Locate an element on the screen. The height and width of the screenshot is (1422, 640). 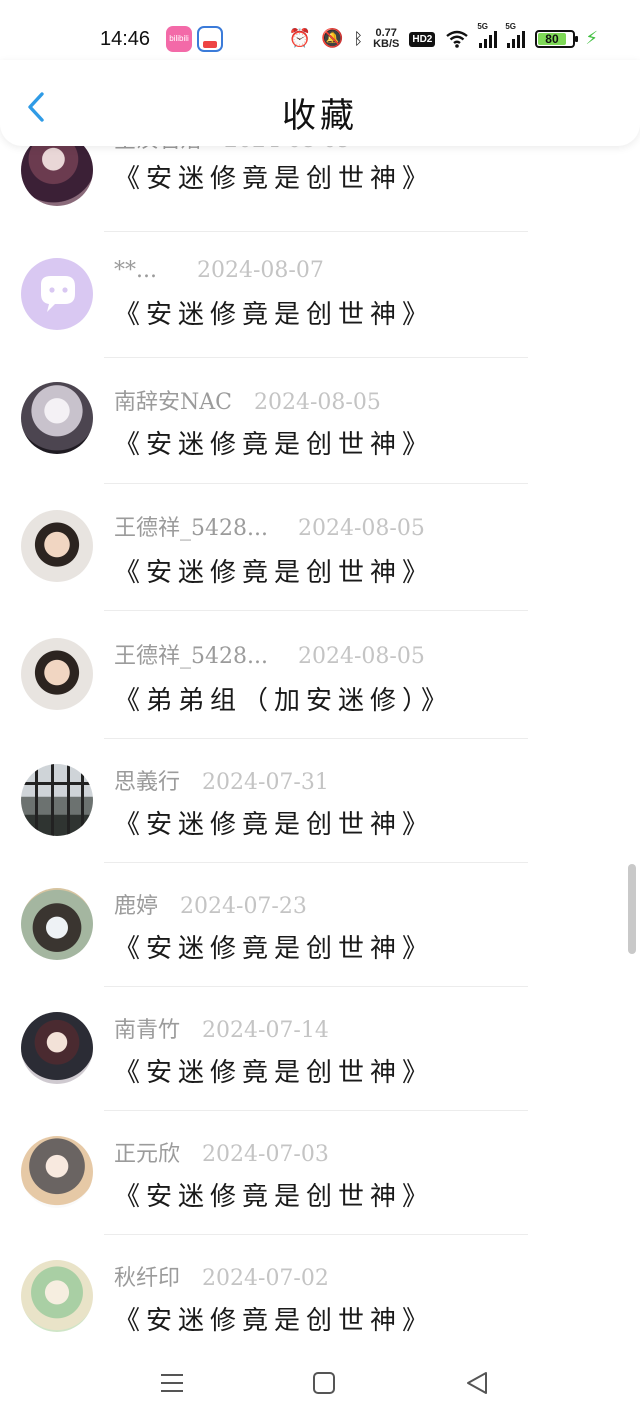
list-item: 鹿婷 2024-07-23 《安迷修竟是创世神》 is located at coordinates (320, 926).